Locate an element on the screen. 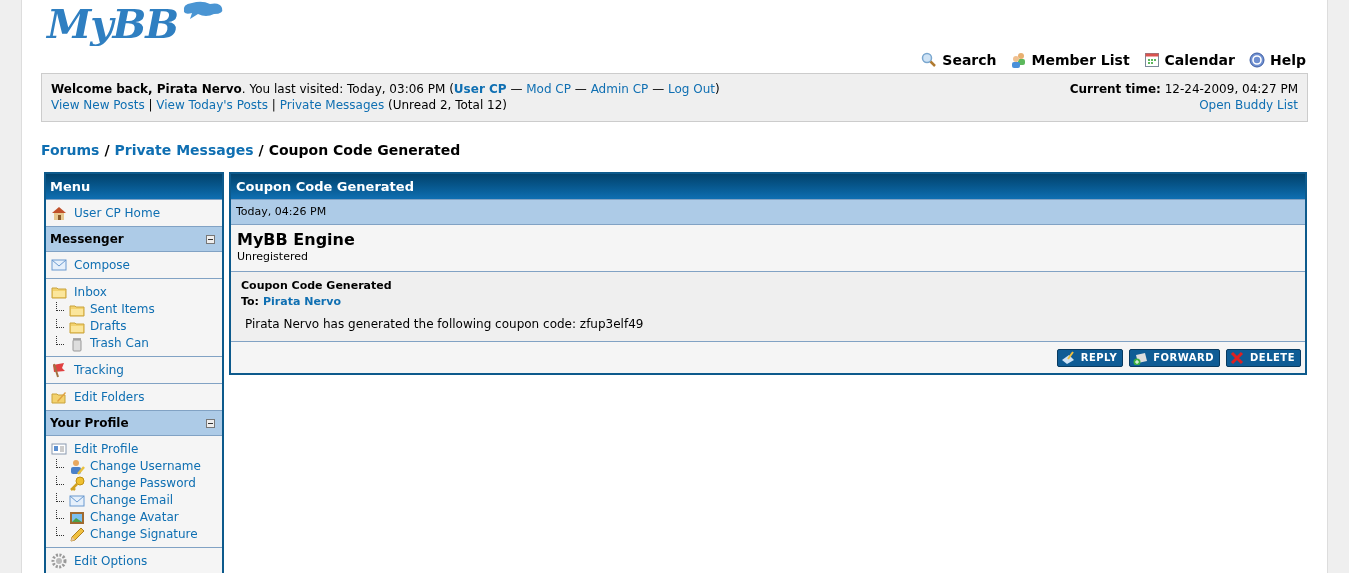  author-name: MyBB Engine is located at coordinates (296, 240).